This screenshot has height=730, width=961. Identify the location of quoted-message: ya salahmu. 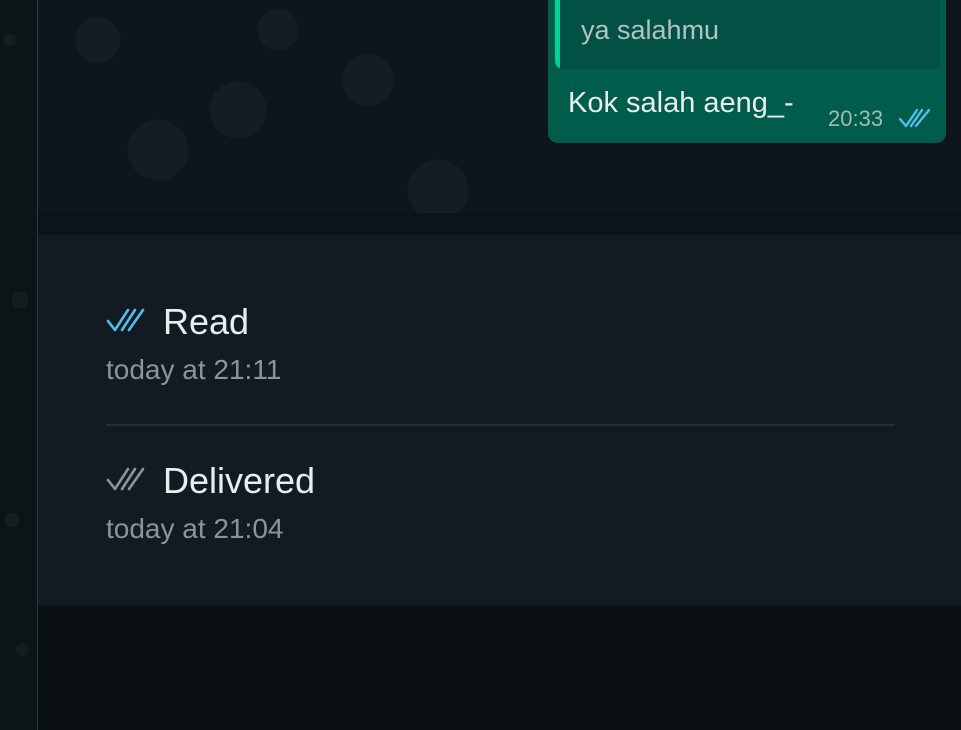
(747, 34).